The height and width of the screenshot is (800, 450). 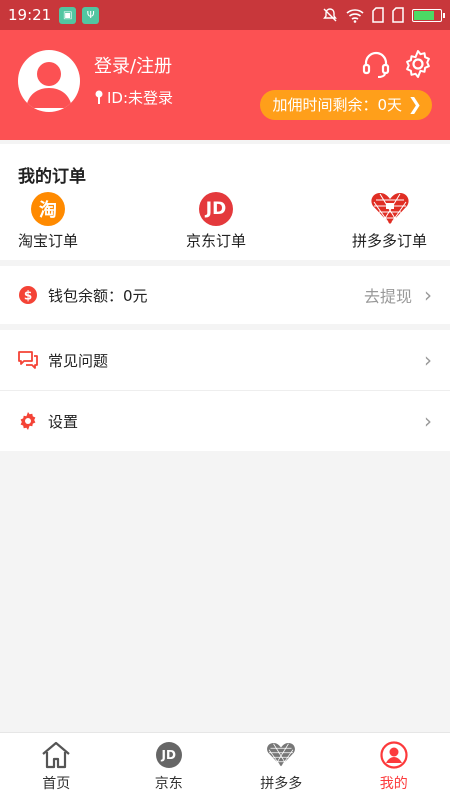 I want to click on settings-label: 设置, so click(x=63, y=421).